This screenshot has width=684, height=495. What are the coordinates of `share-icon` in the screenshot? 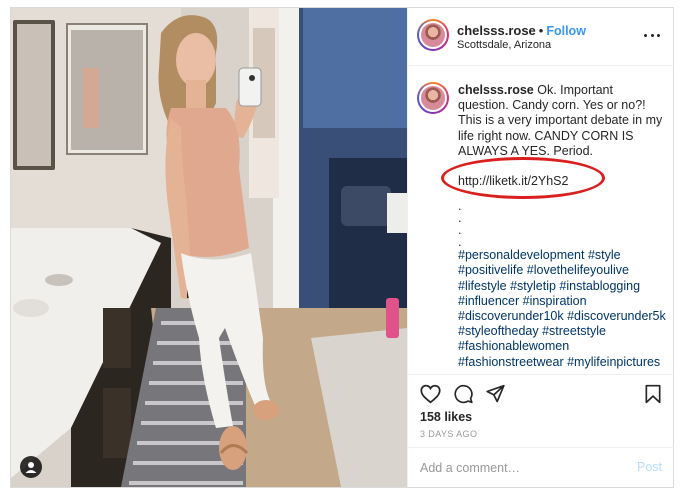 It's located at (495, 394).